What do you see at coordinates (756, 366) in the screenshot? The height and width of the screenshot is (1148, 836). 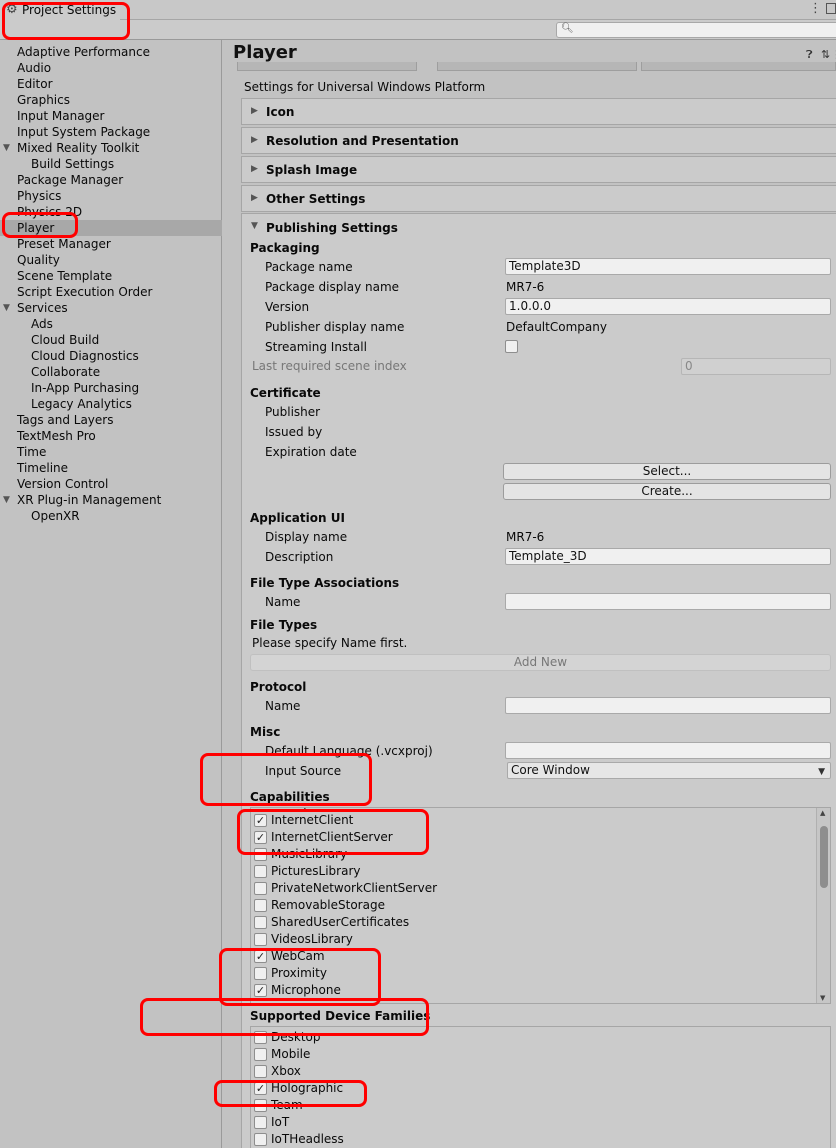 I see `last-scene-field: 0` at bounding box center [756, 366].